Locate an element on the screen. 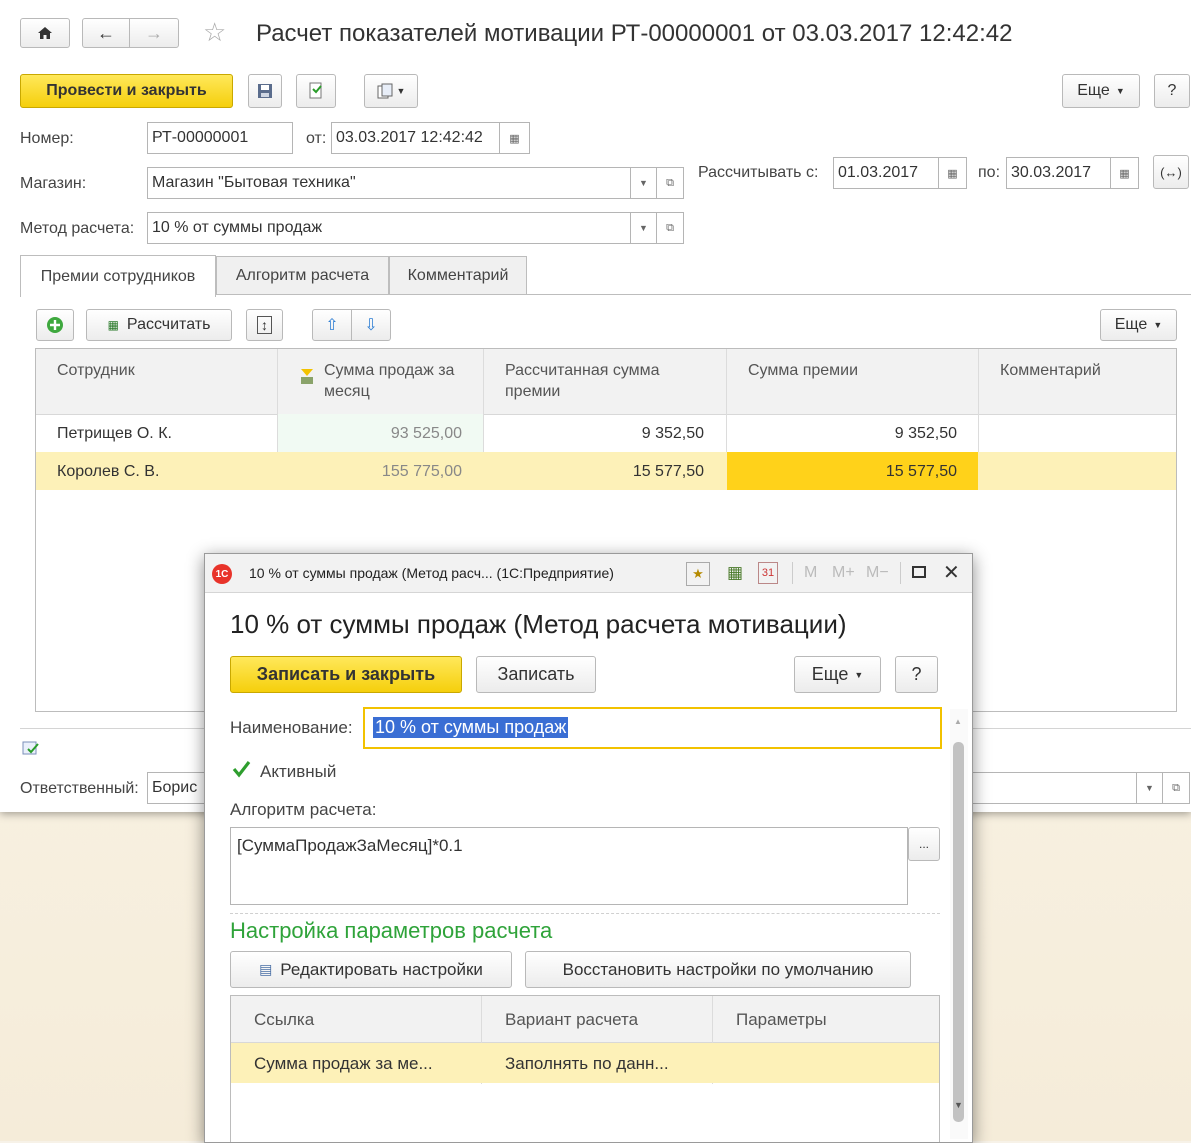 The image size is (1191, 1143). tab-calc-algorithm: Алгоритм расчета is located at coordinates (302, 275).